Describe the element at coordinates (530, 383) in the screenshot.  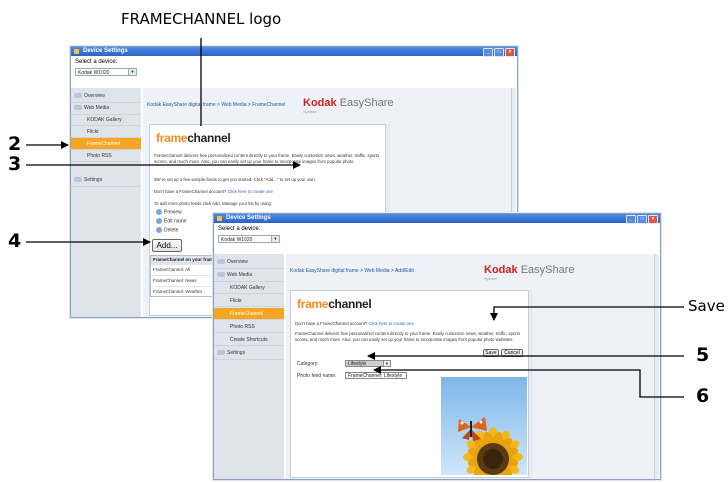
I see `panel-scrollbar` at that location.